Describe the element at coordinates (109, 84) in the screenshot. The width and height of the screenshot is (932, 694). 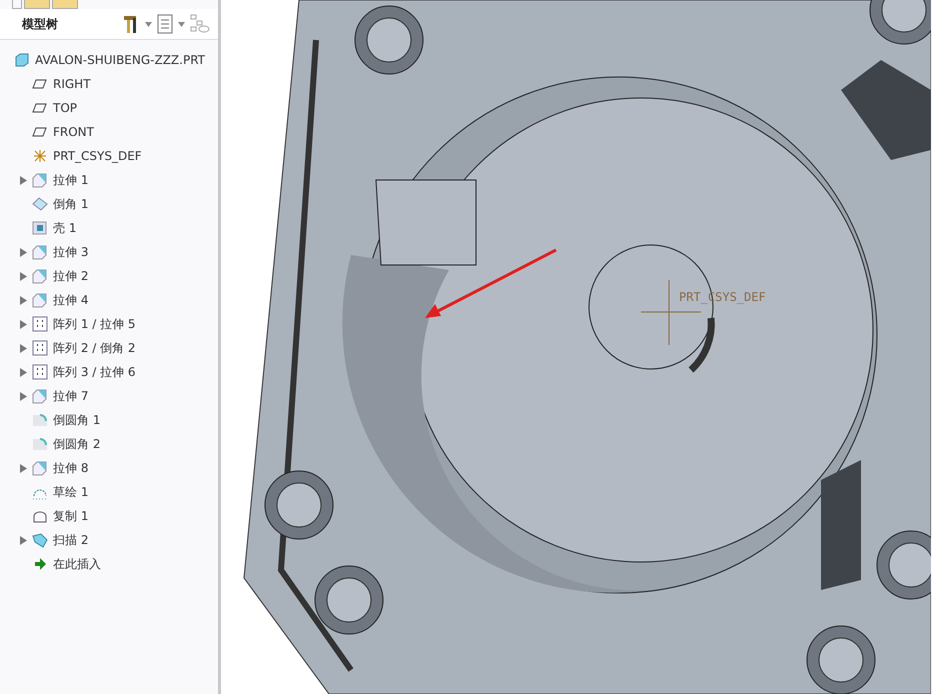
I see `tree-item: RIGHT` at that location.